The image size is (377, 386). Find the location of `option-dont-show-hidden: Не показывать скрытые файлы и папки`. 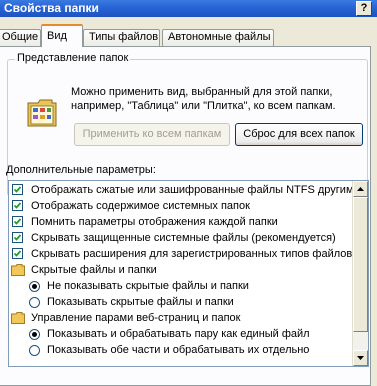

option-dont-show-hidden: Не показывать скрытые файлы и папки is located at coordinates (181, 286).